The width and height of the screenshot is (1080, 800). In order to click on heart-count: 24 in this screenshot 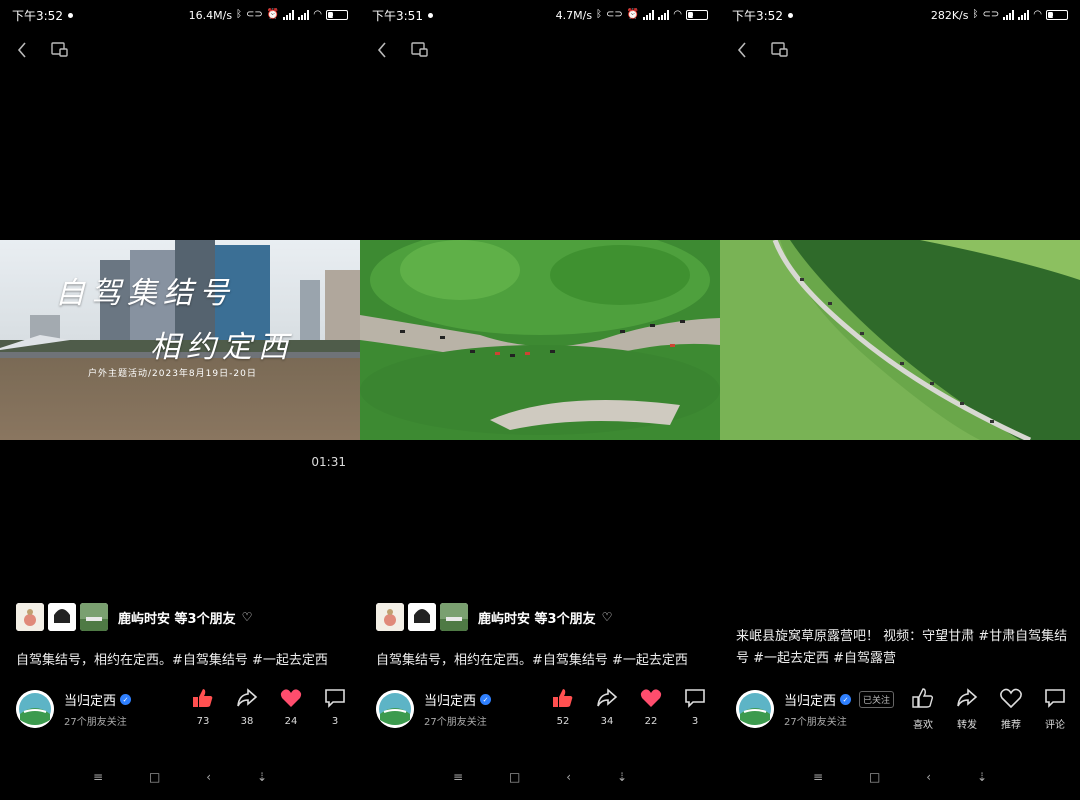, I will do `click(291, 721)`.